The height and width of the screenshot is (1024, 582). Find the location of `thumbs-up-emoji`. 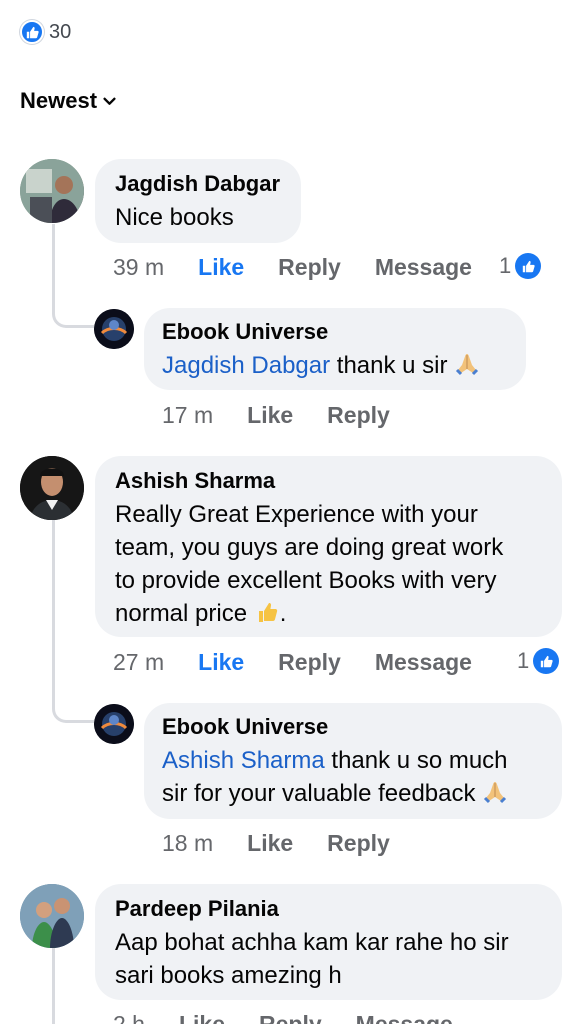

thumbs-up-emoji is located at coordinates (267, 616).